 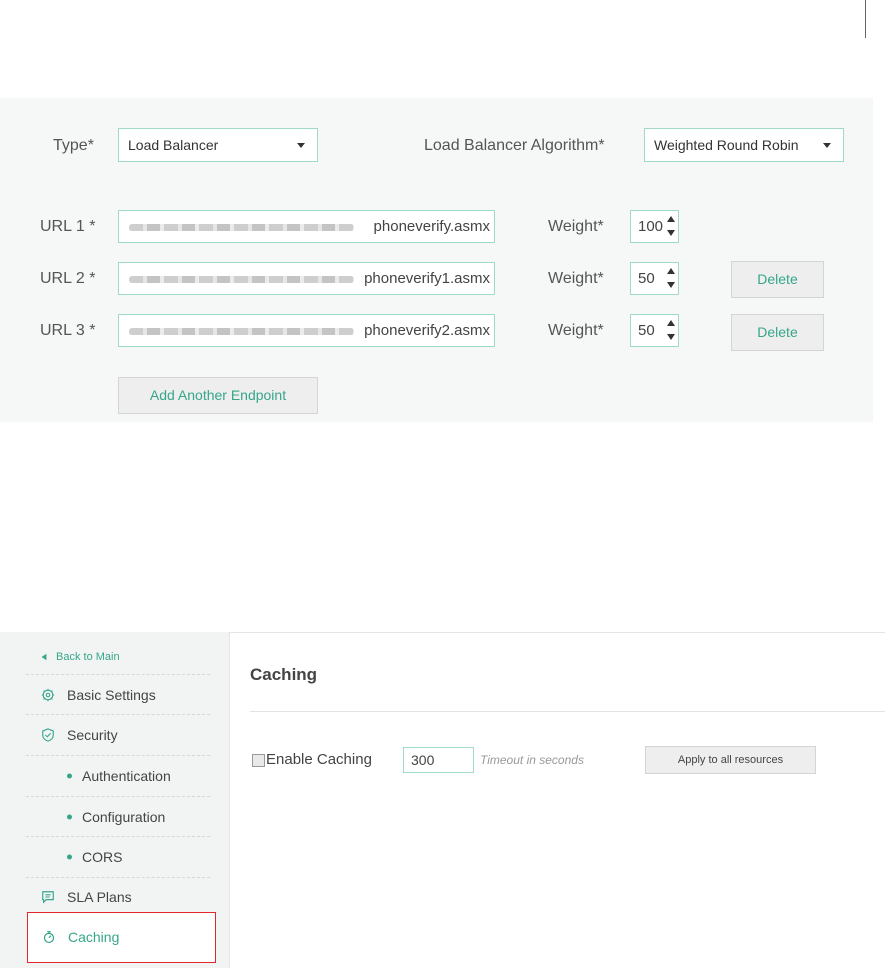 I want to click on timeout-hint: Timeout in seconds, so click(x=532, y=760).